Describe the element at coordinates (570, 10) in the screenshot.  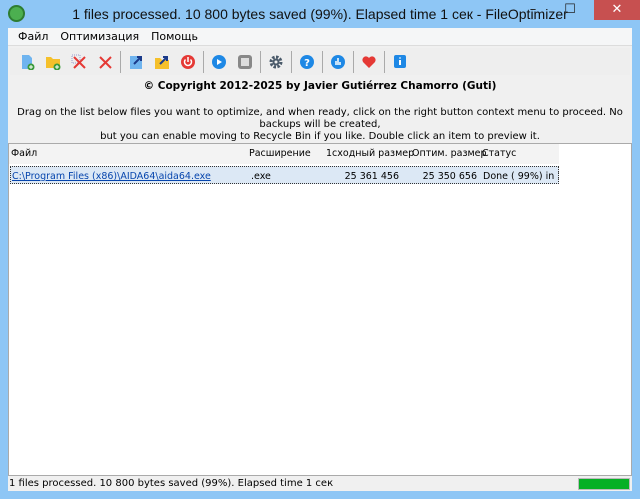
I see `maximize-button: ☐` at that location.